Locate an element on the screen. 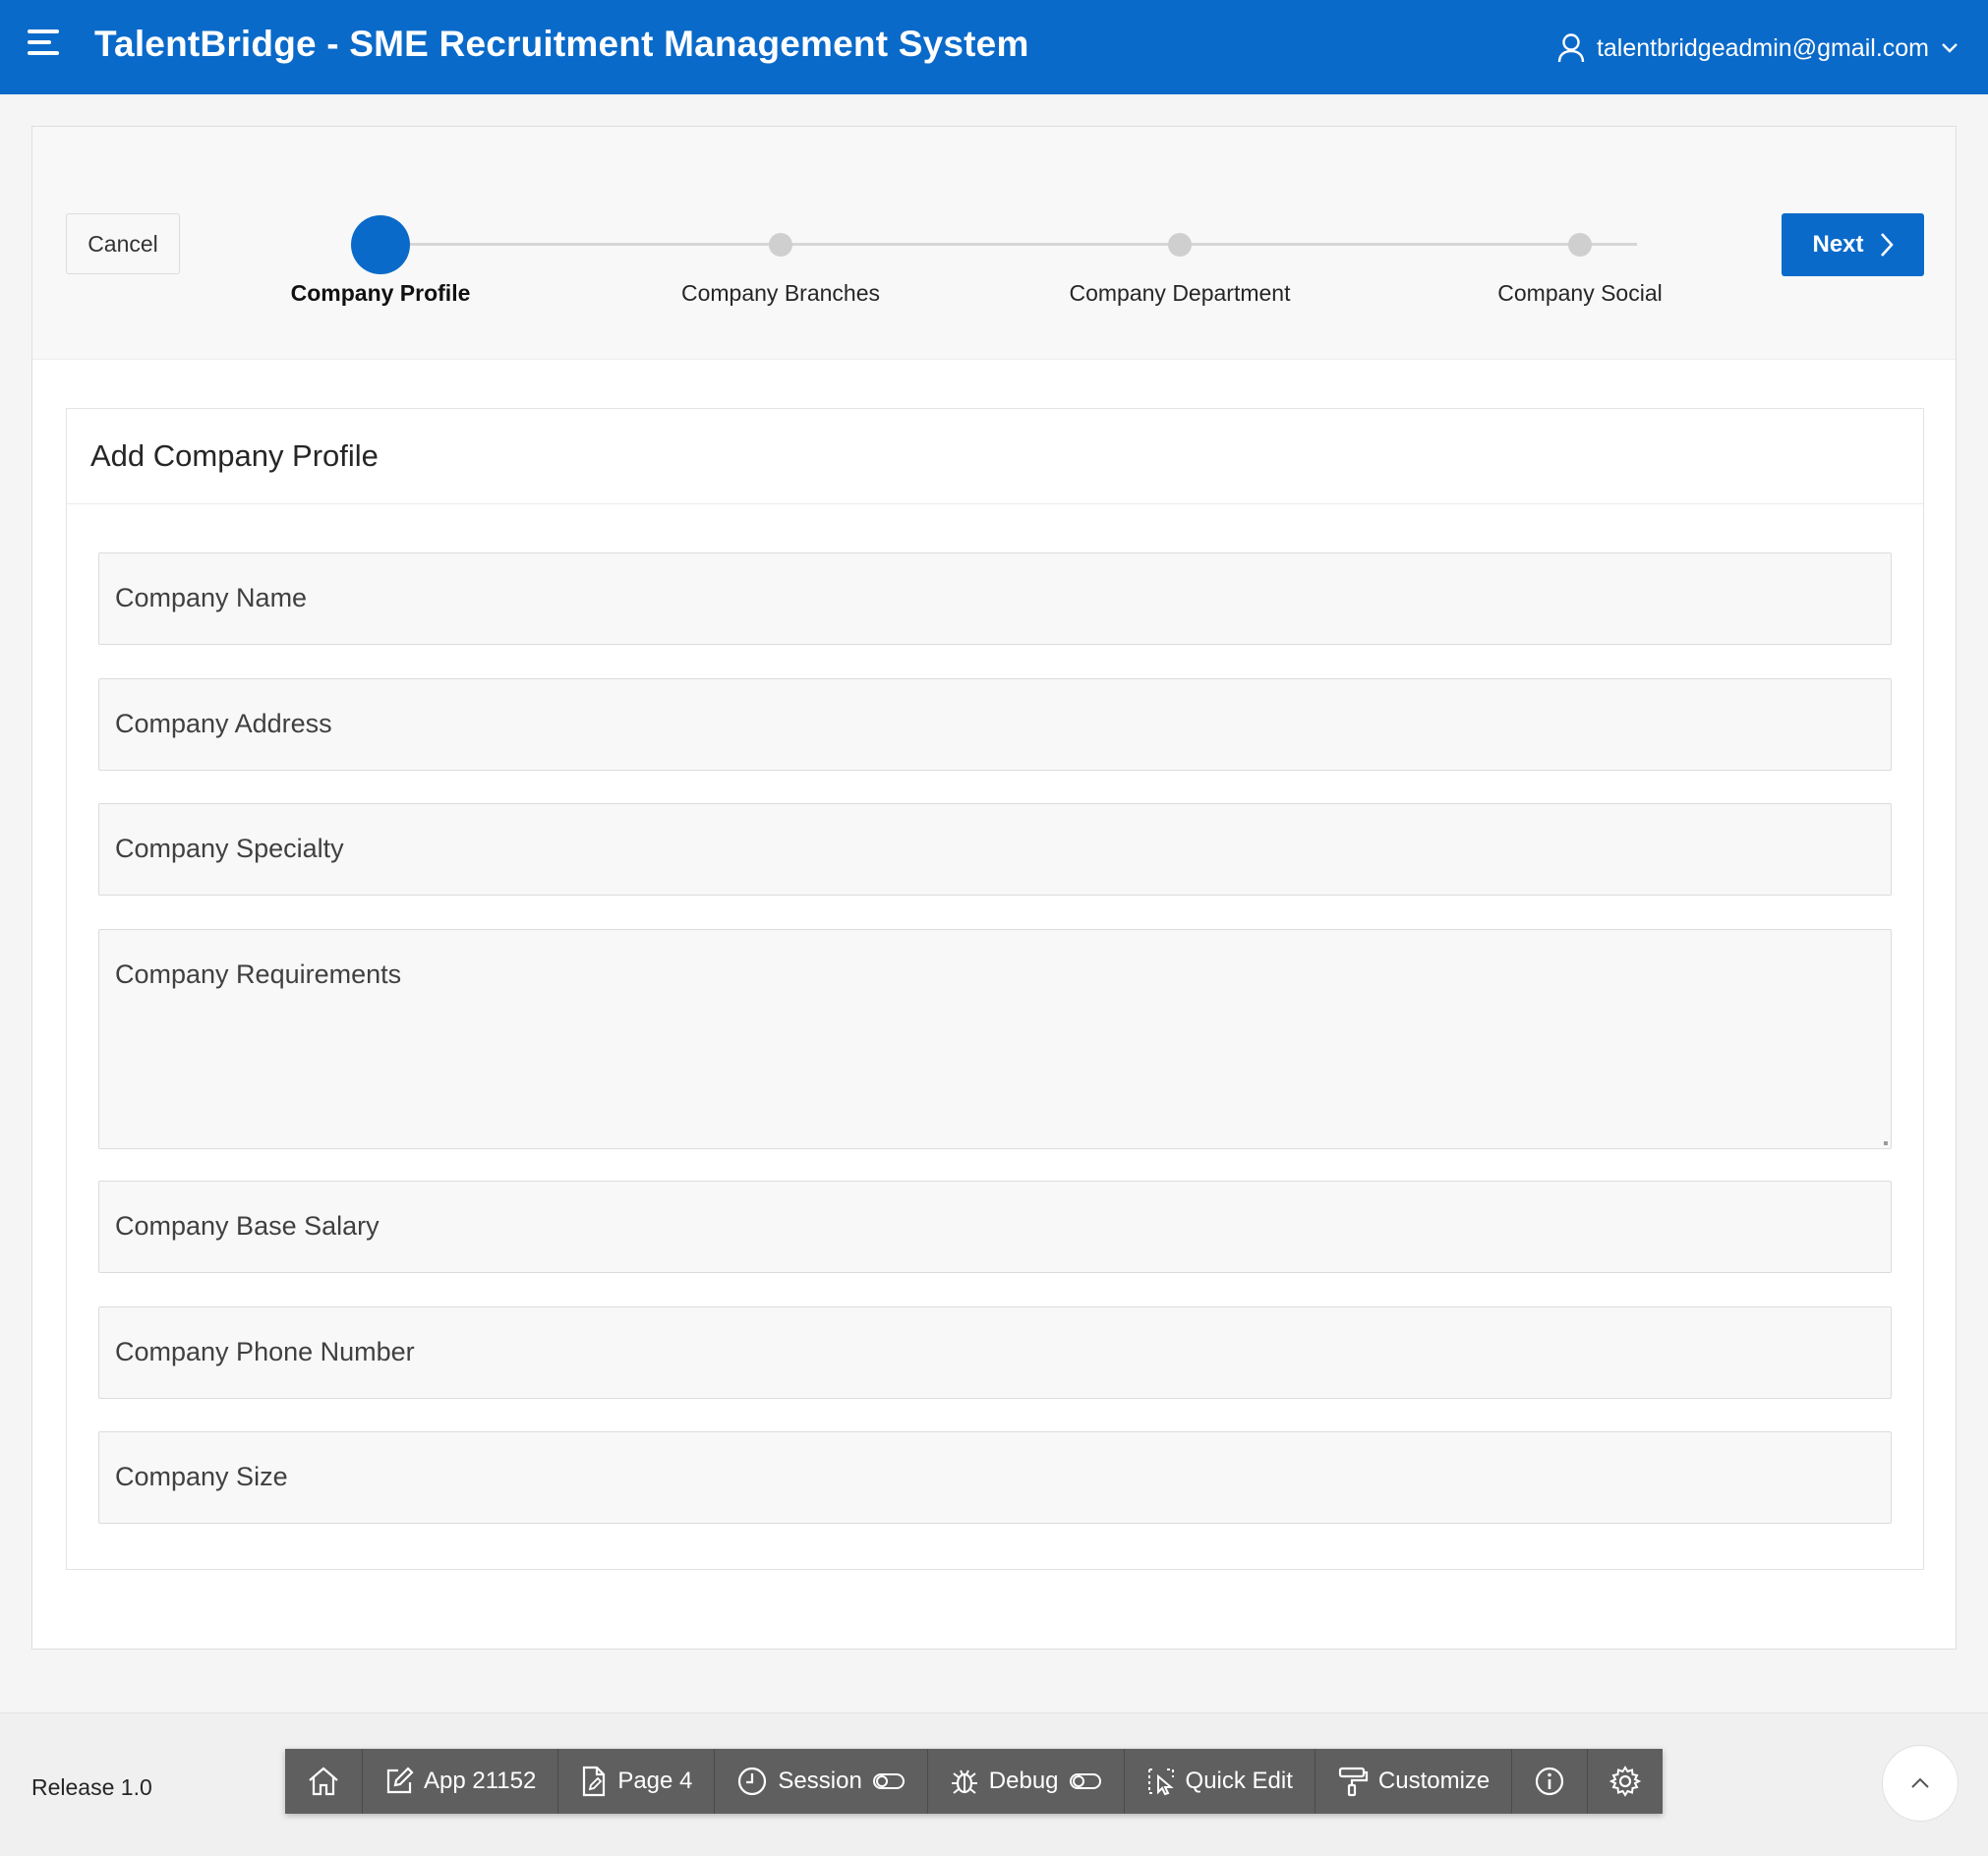  devbar-home-button is located at coordinates (324, 1781).